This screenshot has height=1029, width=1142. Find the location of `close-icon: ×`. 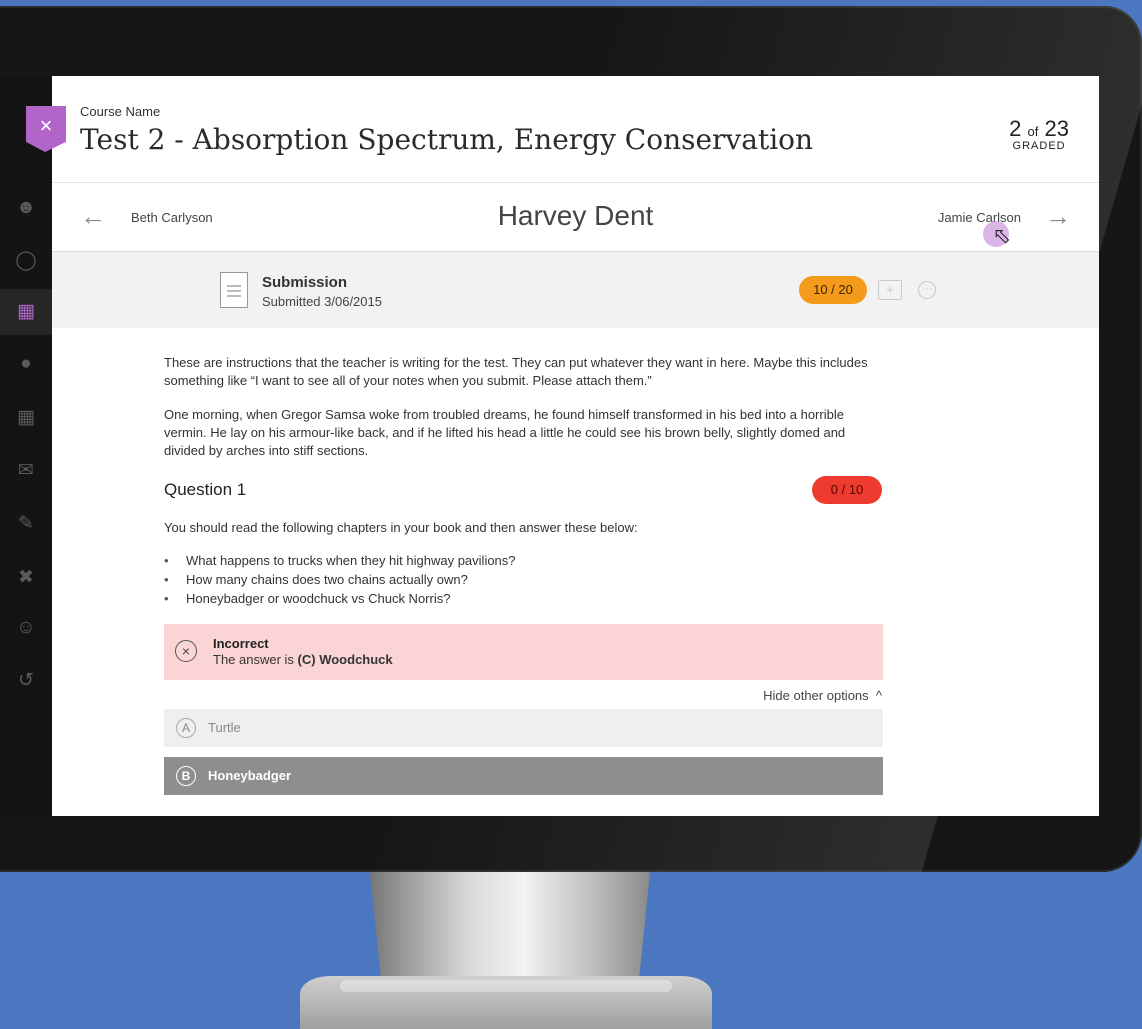

close-icon: × is located at coordinates (46, 125).